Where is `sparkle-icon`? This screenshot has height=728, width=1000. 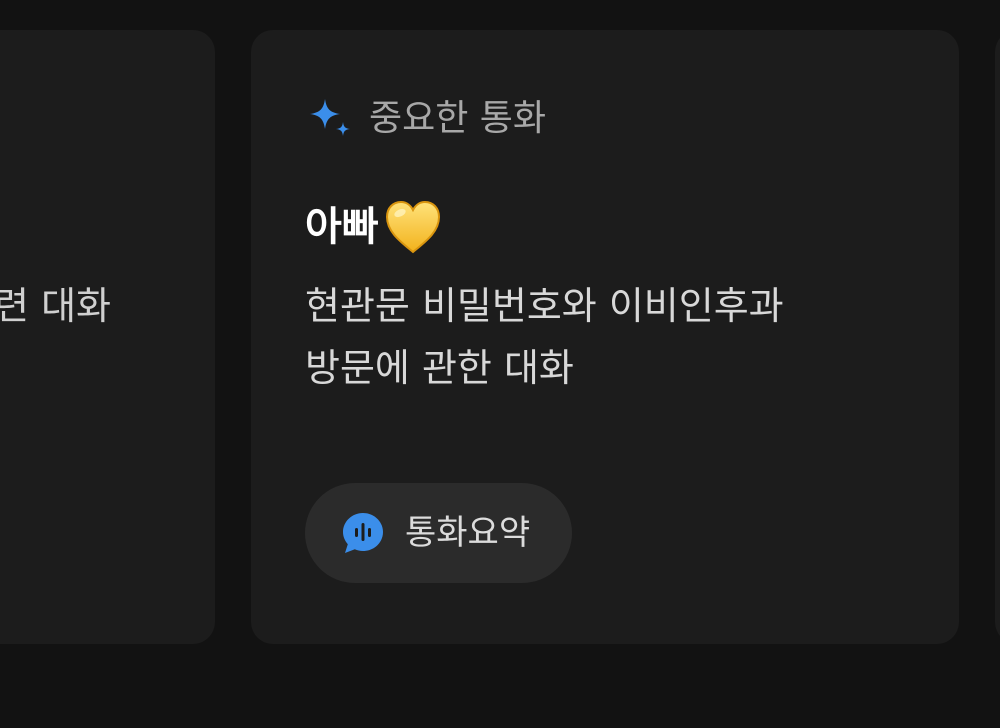 sparkle-icon is located at coordinates (330, 117).